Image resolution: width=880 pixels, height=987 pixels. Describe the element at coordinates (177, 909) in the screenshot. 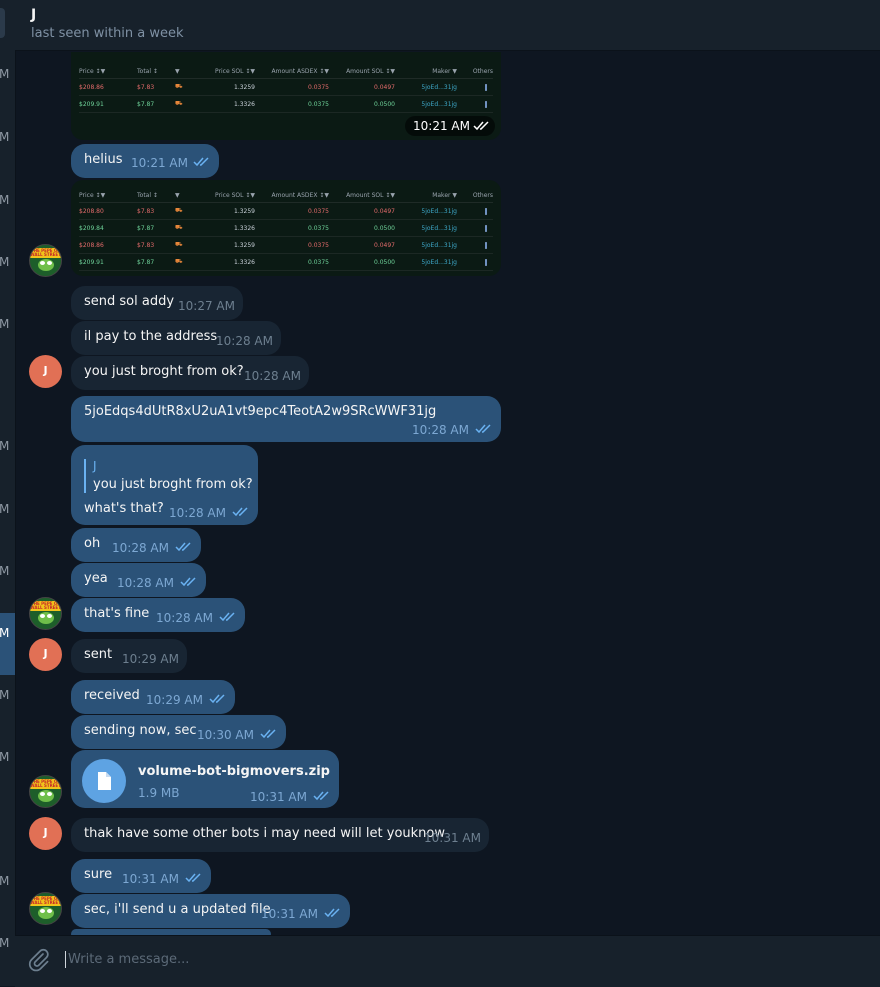

I see `message-text: sec, i'll send u a updated file` at that location.